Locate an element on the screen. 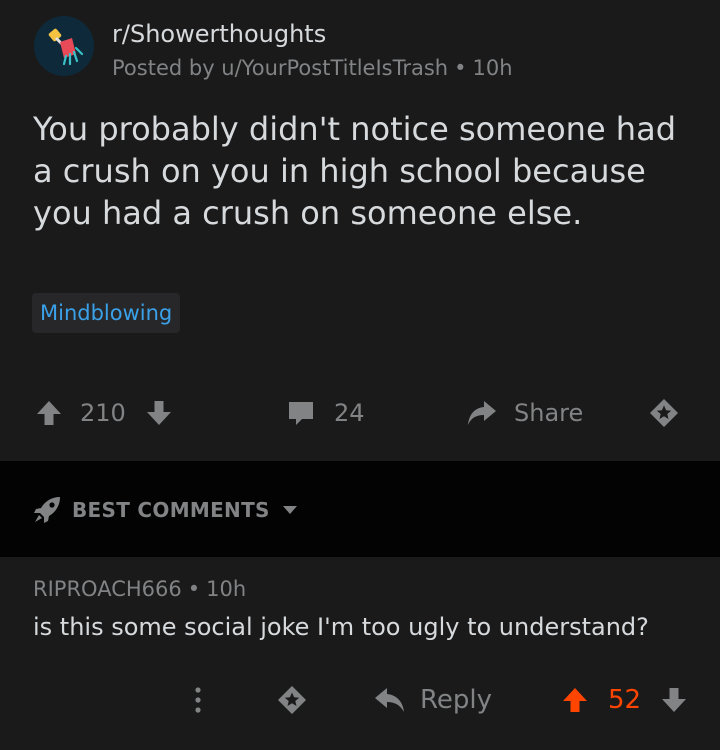  sort-comments-button: BEST COMMENTS is located at coordinates (165, 510).